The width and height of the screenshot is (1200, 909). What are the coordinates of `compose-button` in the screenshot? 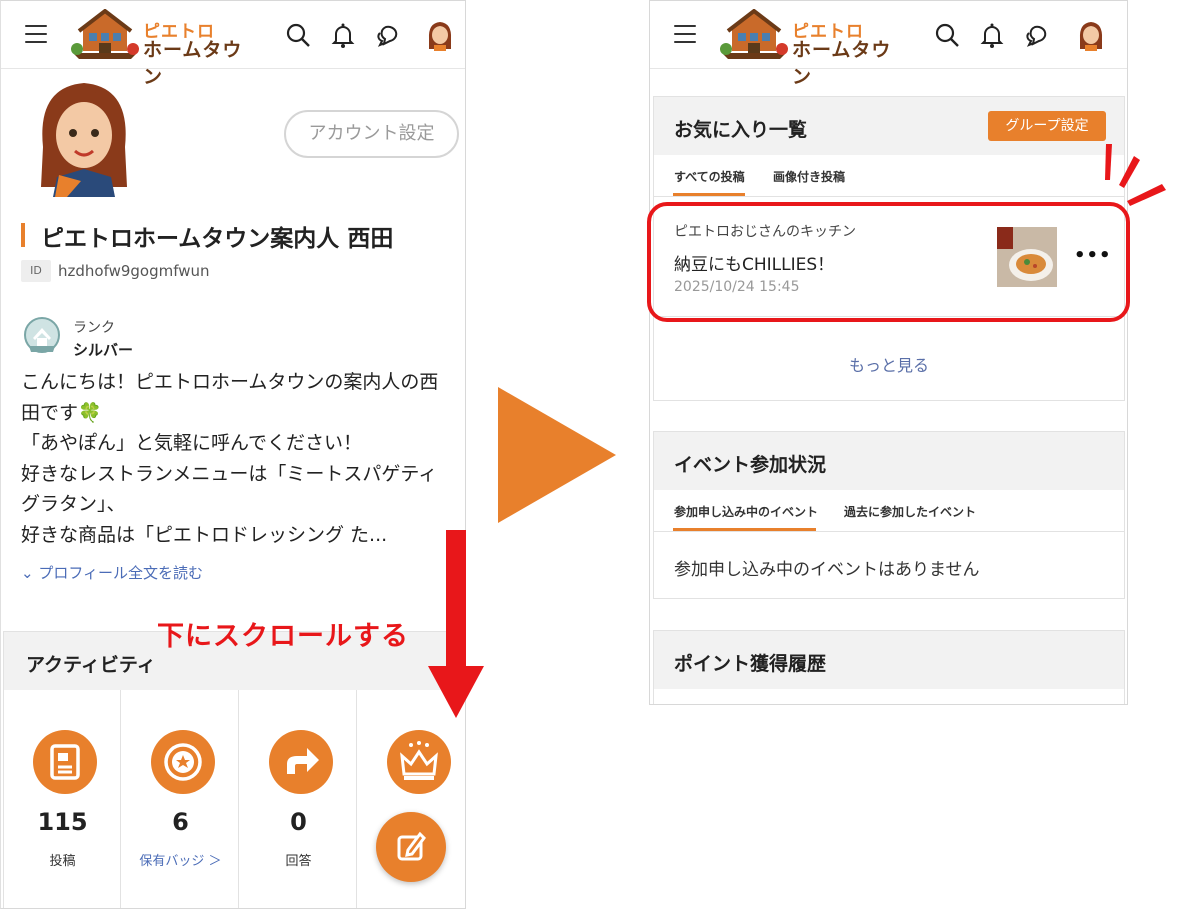 It's located at (411, 847).